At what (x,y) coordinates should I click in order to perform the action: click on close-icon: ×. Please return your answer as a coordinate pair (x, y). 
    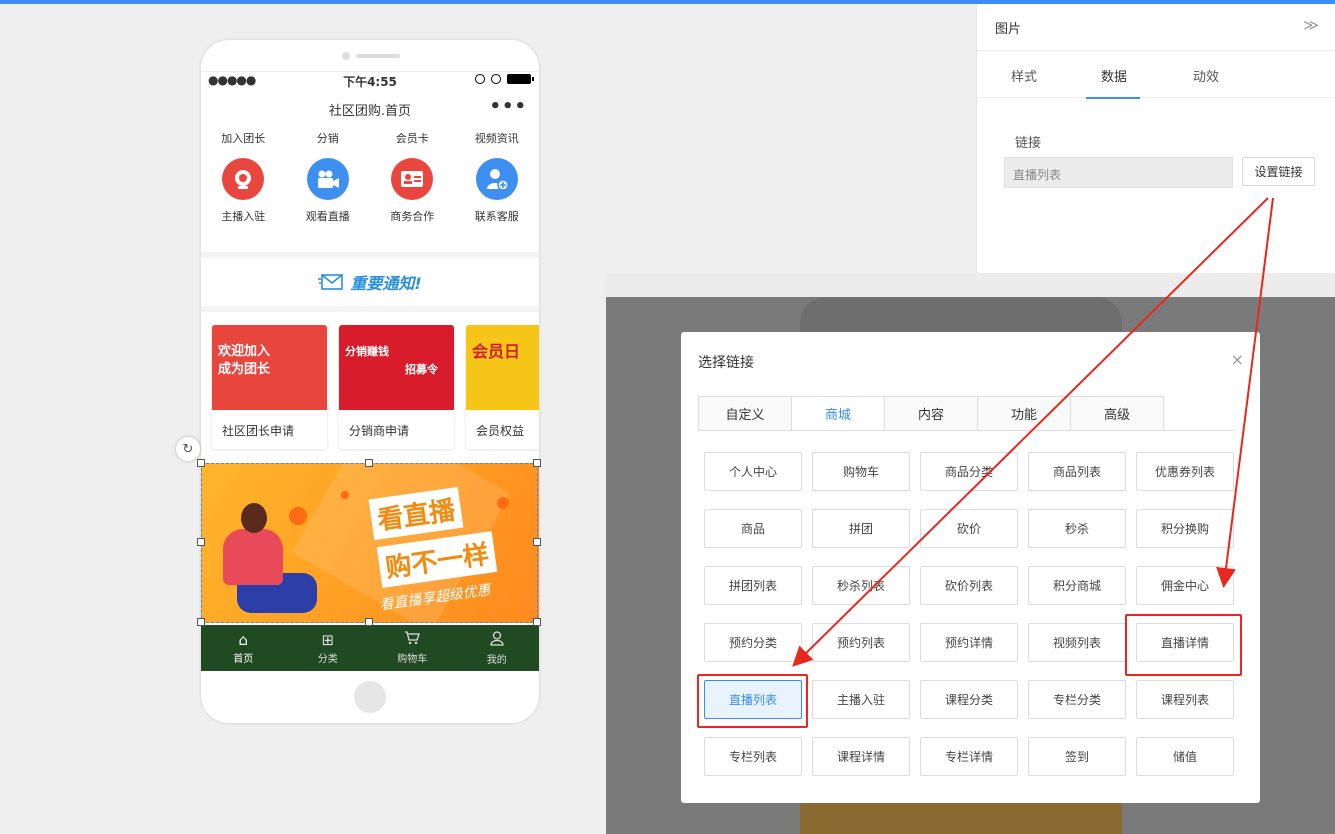
    Looking at the image, I should click on (1237, 359).